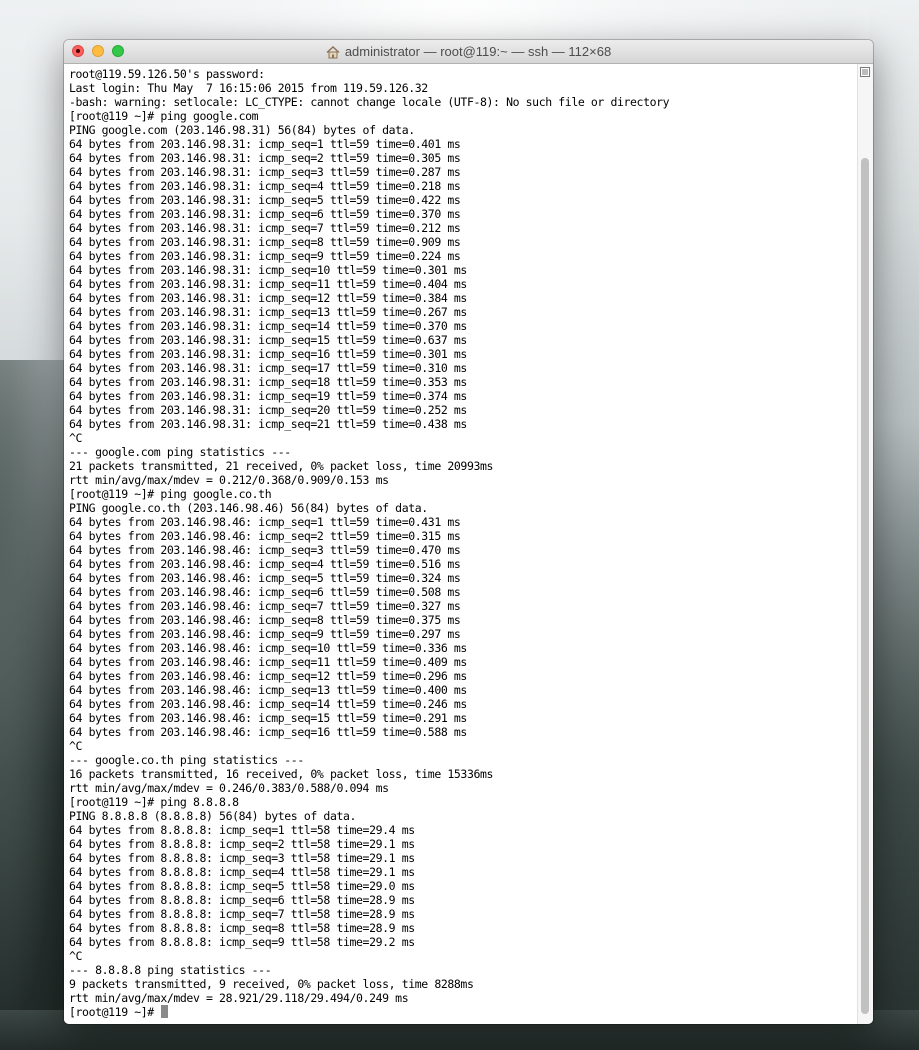  I want to click on terminal-line: [root@119 ~]# ping google.co.th, so click(170, 494).